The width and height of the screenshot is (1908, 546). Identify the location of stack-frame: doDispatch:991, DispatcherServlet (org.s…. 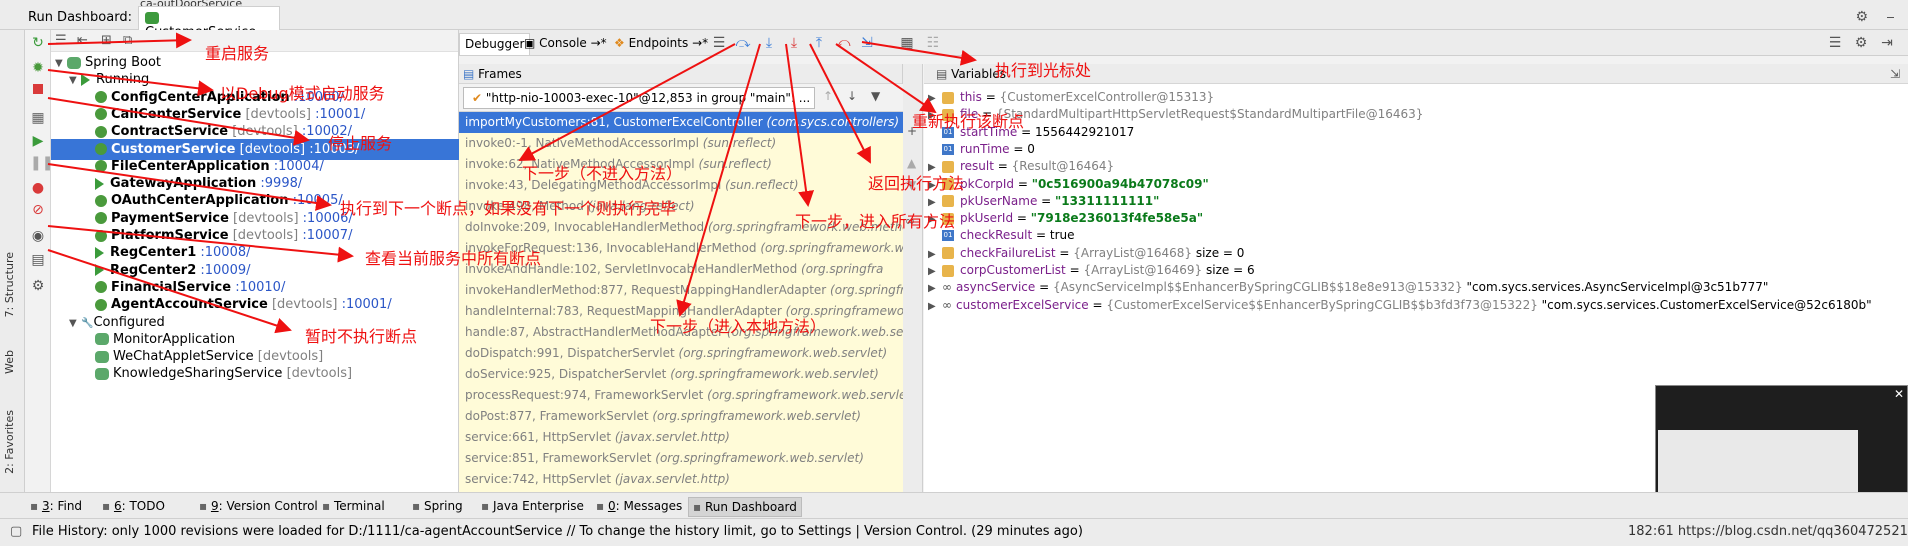
(681, 353).